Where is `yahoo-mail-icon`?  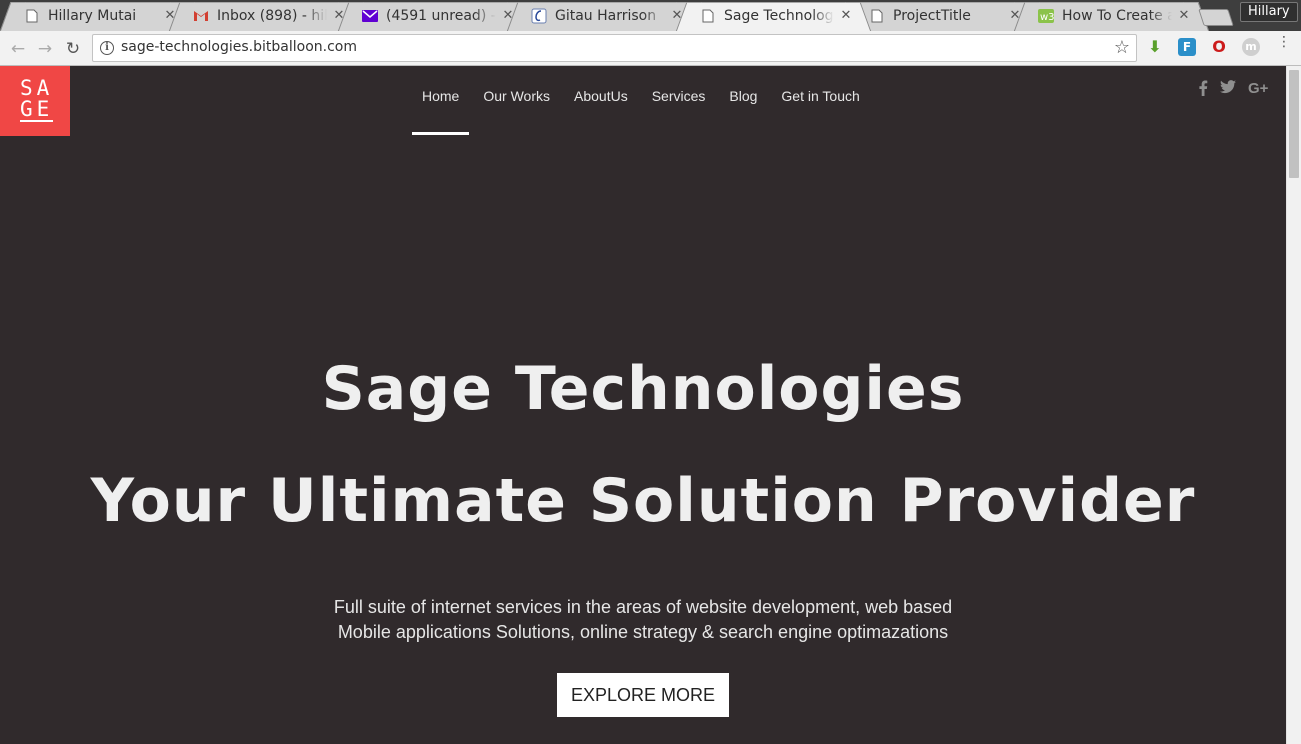 yahoo-mail-icon is located at coordinates (370, 16).